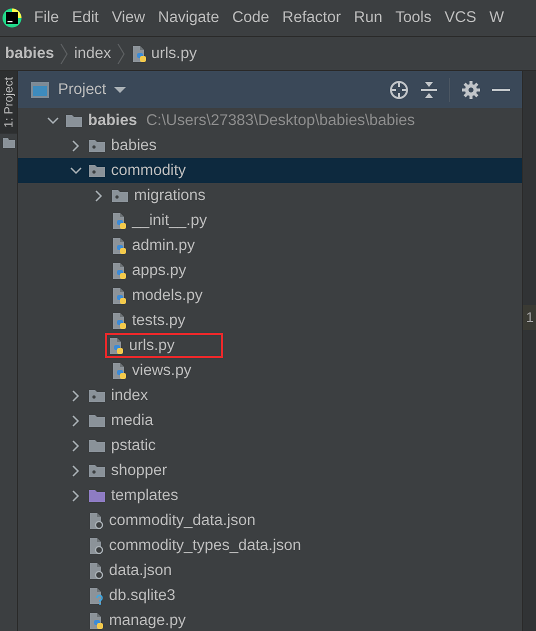 The image size is (536, 631). Describe the element at coordinates (270, 520) in the screenshot. I see `tree-row: commodity_data.json` at that location.